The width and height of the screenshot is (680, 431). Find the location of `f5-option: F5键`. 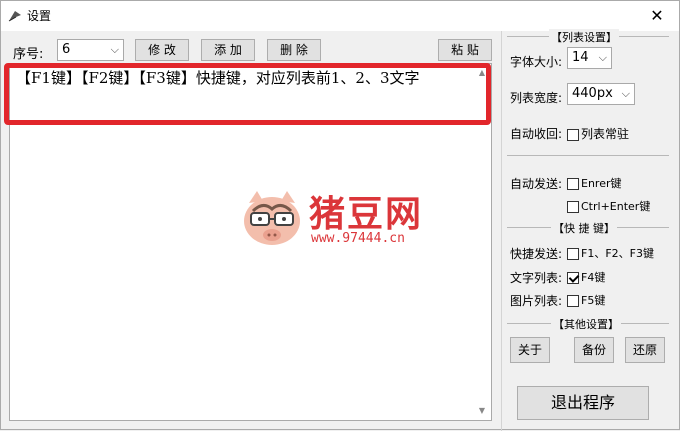

f5-option: F5键 is located at coordinates (586, 300).